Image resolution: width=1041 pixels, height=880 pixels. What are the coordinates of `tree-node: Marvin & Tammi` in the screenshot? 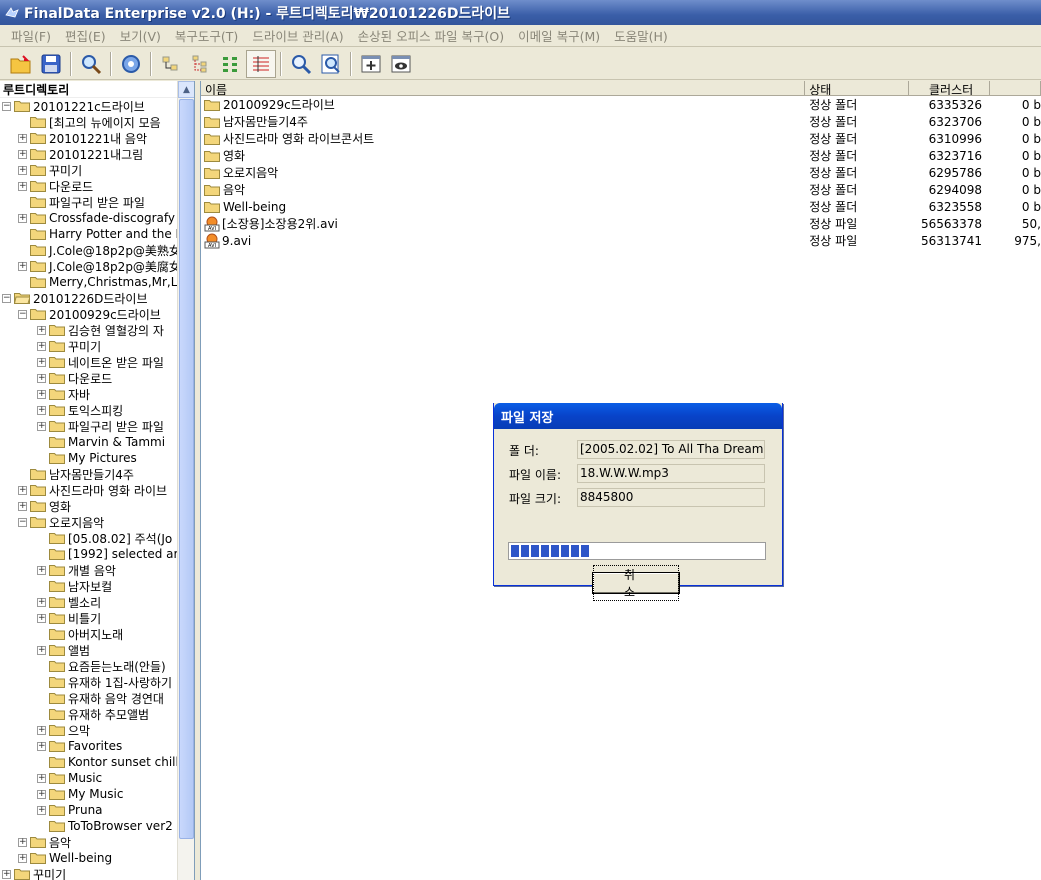 It's located at (89, 442).